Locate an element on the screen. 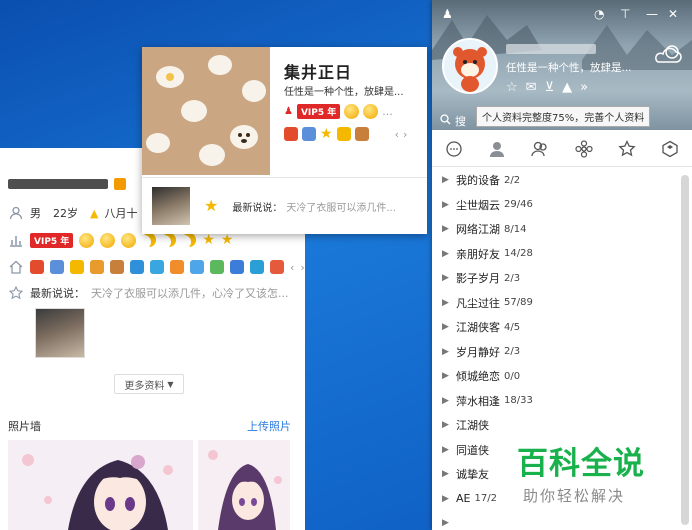 This screenshot has width=692, height=530. minimize-icon: — is located at coordinates (652, 14).